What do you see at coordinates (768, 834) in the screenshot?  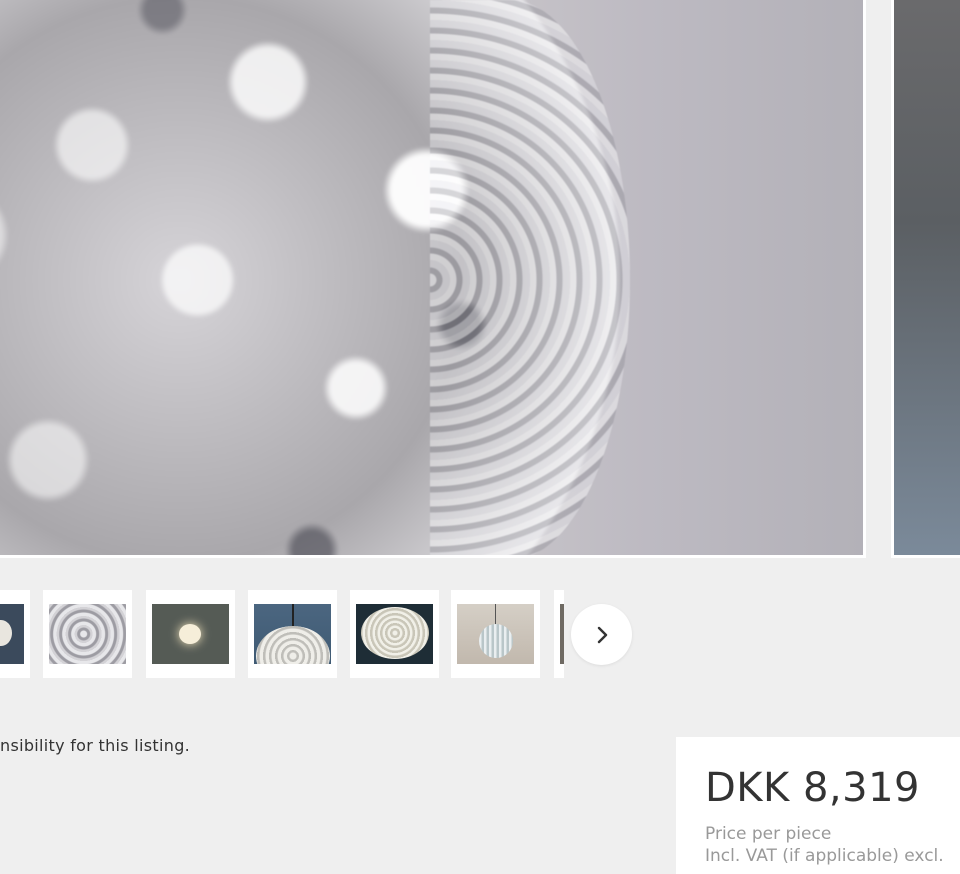 I see `price-per-unit: Price per piece` at bounding box center [768, 834].